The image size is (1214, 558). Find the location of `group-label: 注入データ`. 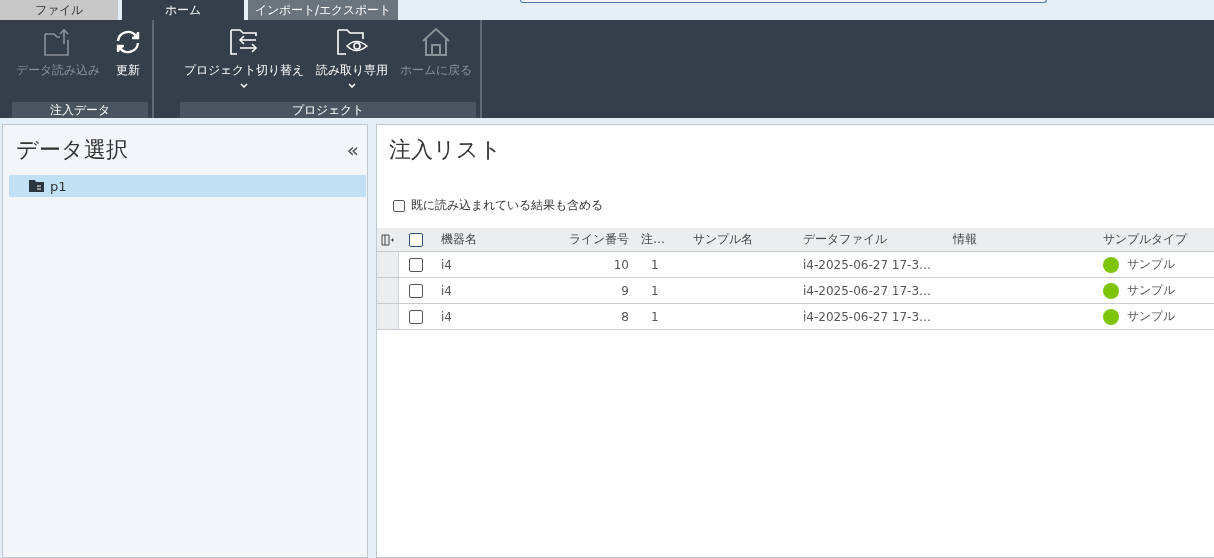

group-label: 注入データ is located at coordinates (80, 110).